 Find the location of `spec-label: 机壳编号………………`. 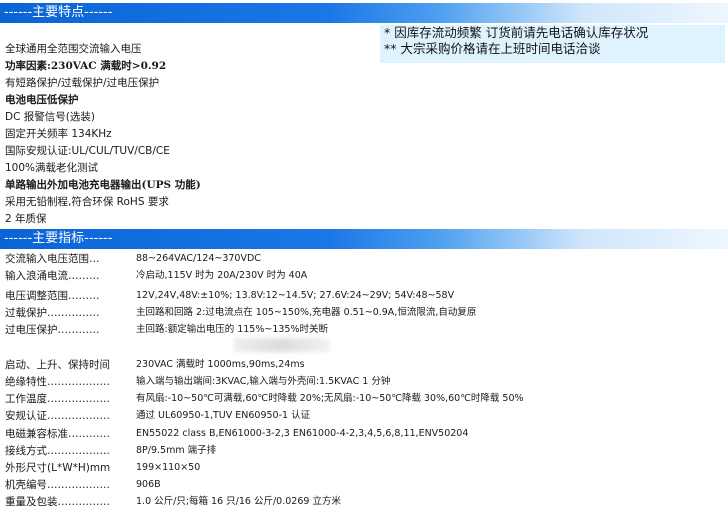

spec-label: 机壳编号……………… is located at coordinates (57, 485).